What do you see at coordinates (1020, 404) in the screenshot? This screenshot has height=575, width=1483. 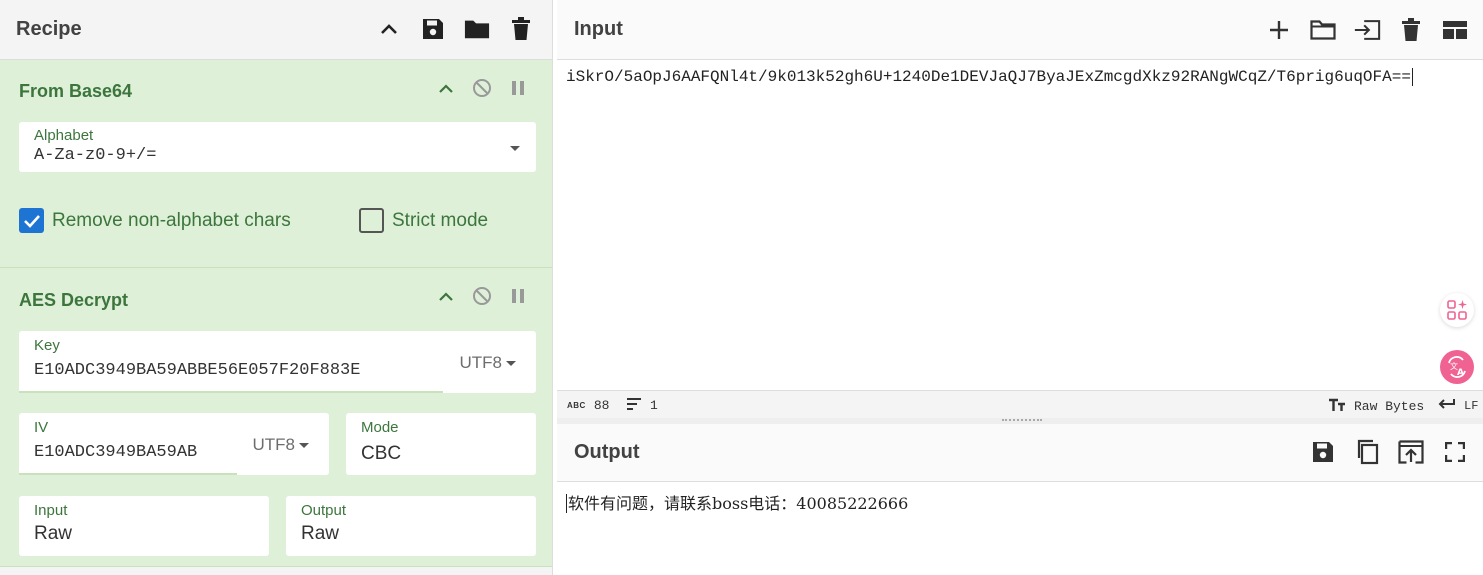 I see `input-status-bar: ABC 88 1 Raw Bytes LF` at bounding box center [1020, 404].